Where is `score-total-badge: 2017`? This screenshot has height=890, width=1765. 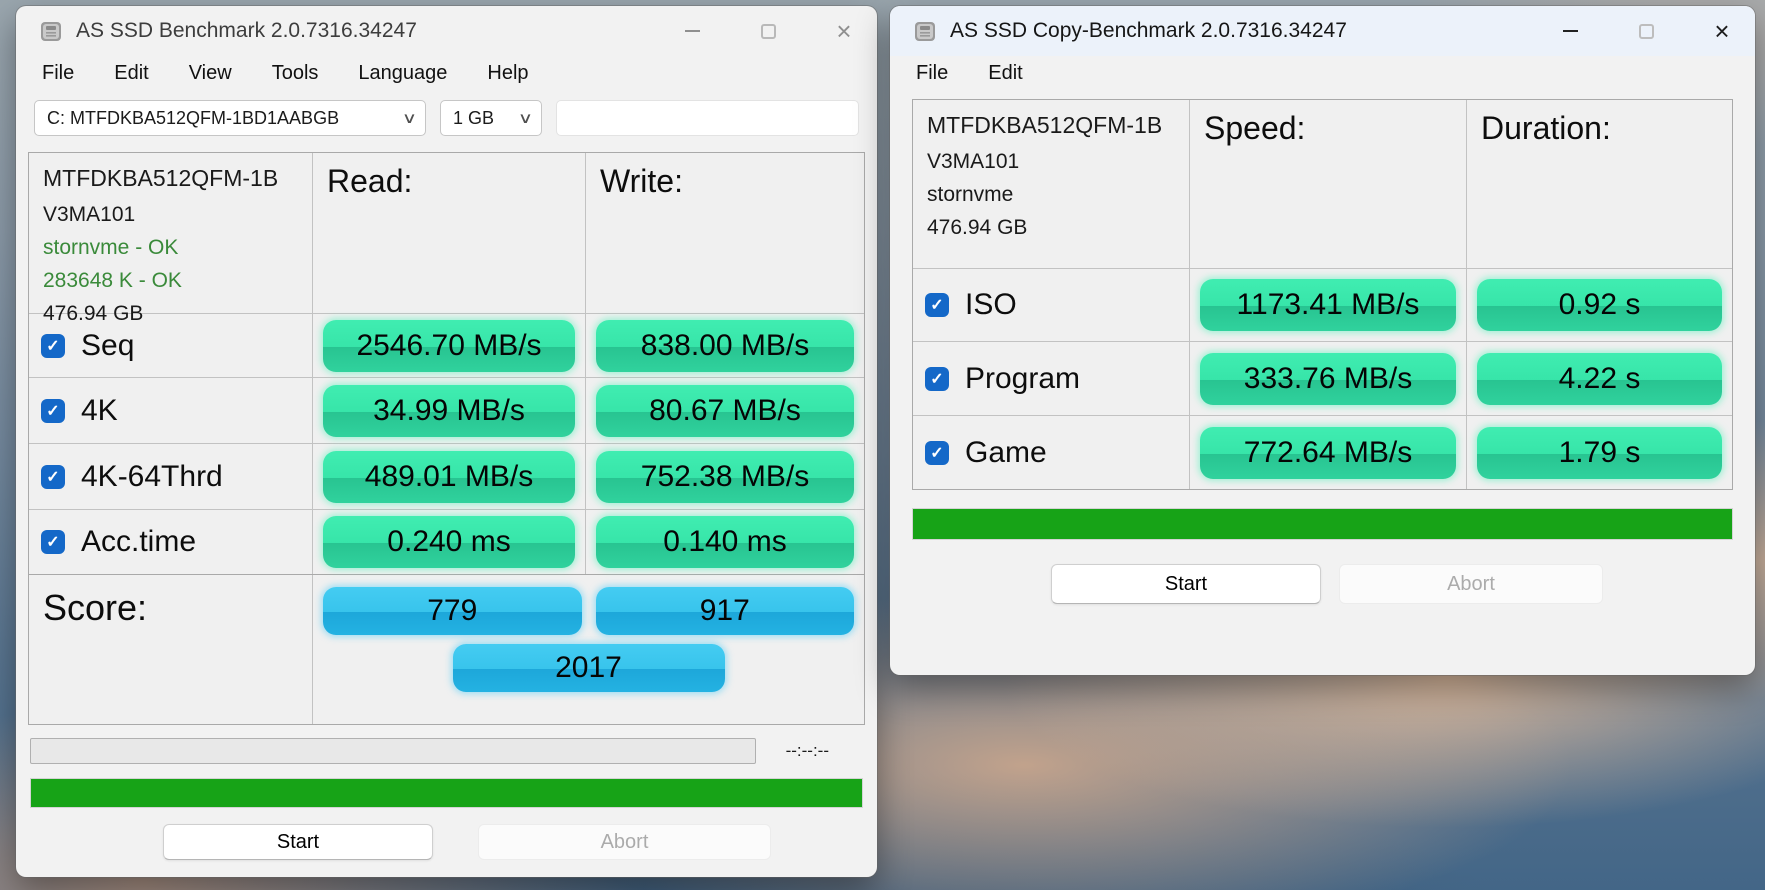
score-total-badge: 2017 is located at coordinates (588, 668).